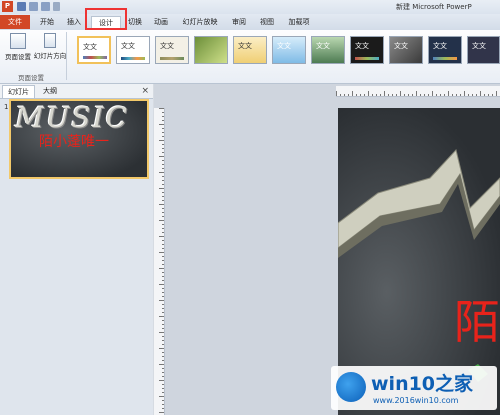 The height and width of the screenshot is (415, 500). I want to click on theme-color-strip, so click(445, 58).